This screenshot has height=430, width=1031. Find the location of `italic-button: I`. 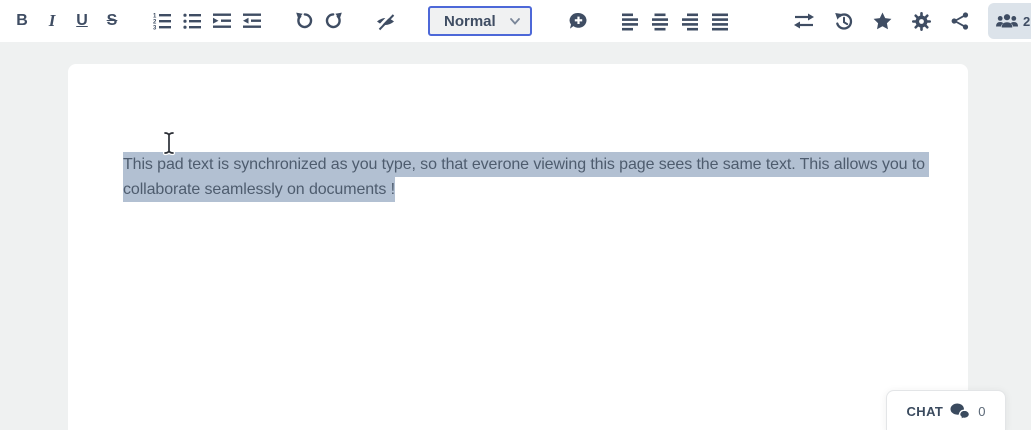

italic-button: I is located at coordinates (52, 21).